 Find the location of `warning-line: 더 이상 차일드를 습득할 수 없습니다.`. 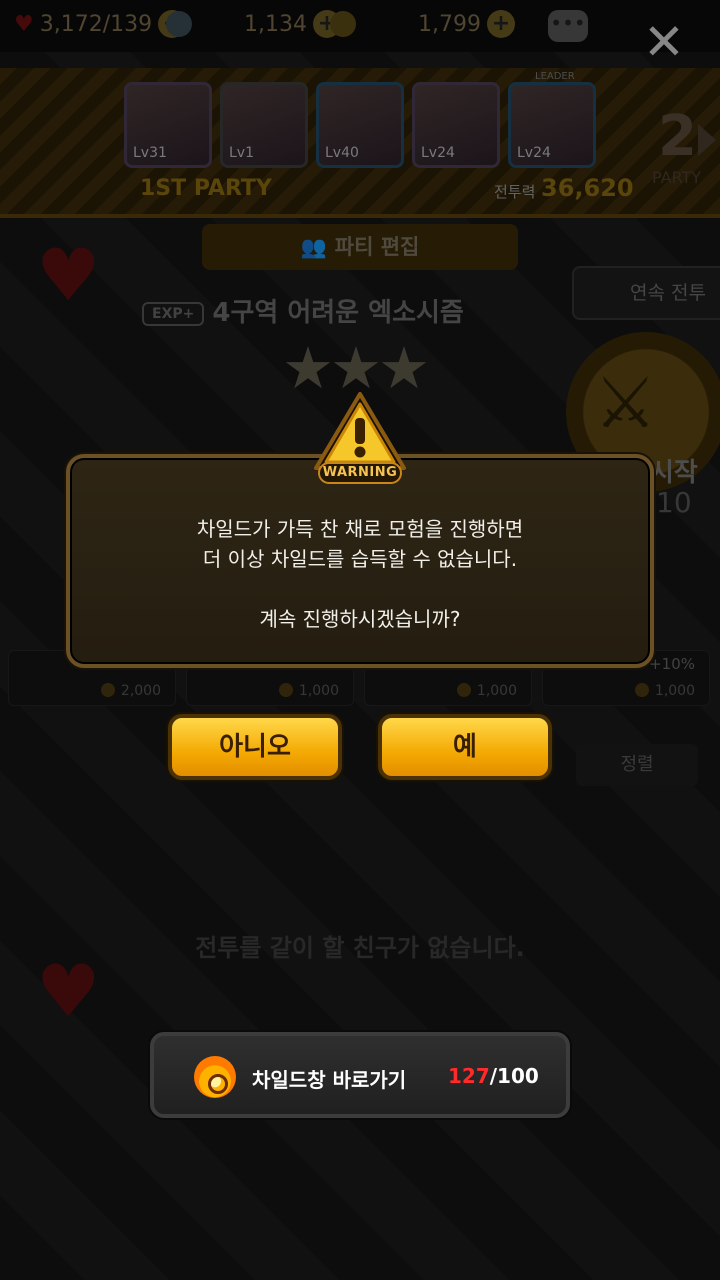

warning-line: 더 이상 차일드를 습득할 수 없습니다. is located at coordinates (360, 559).